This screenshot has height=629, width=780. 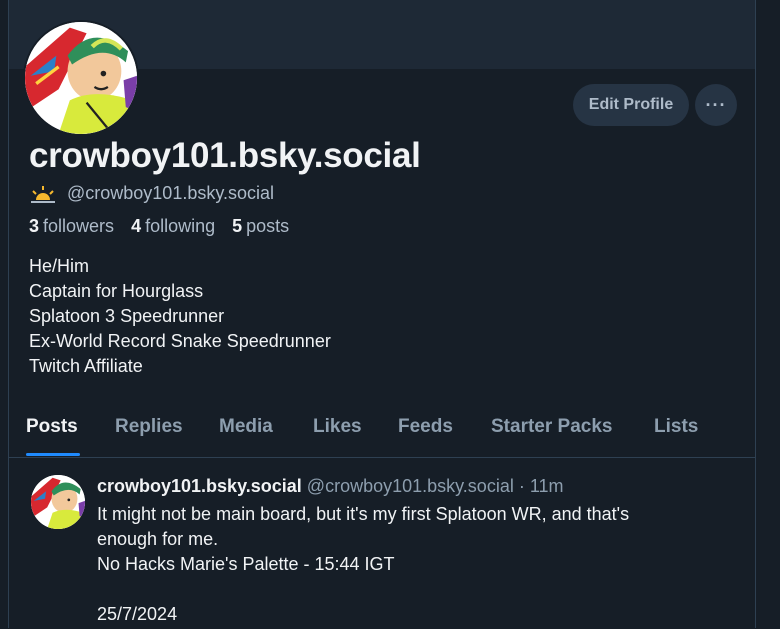 What do you see at coordinates (676, 427) in the screenshot?
I see `tab-lists: Lists` at bounding box center [676, 427].